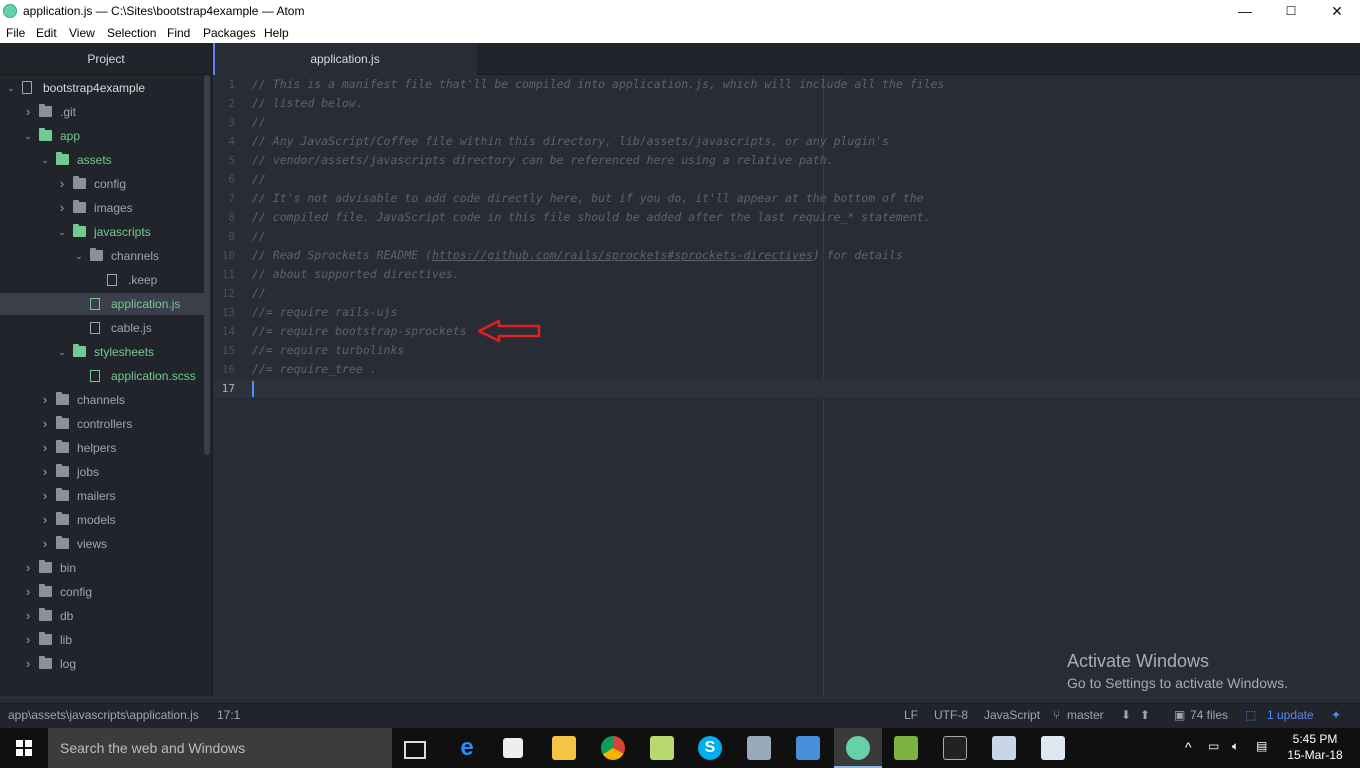  I want to click on tray-chevron-icon: ^, so click(1188, 747).